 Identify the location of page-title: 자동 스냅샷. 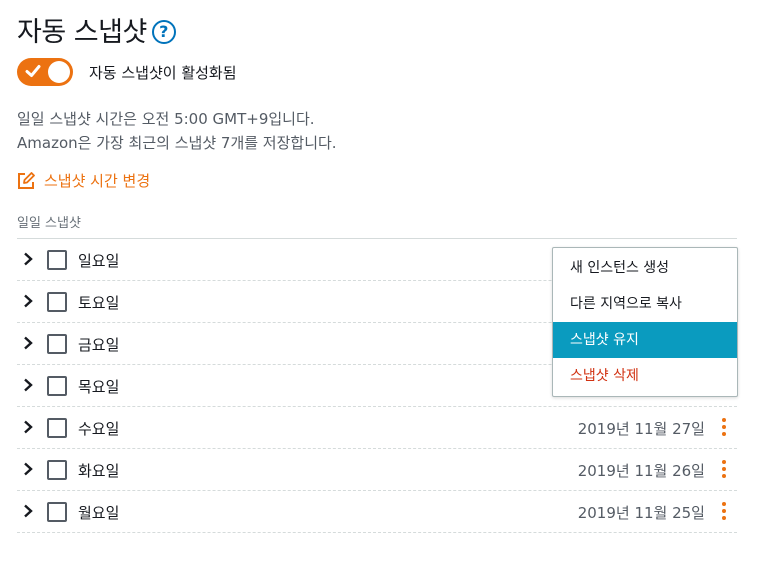
(82, 32).